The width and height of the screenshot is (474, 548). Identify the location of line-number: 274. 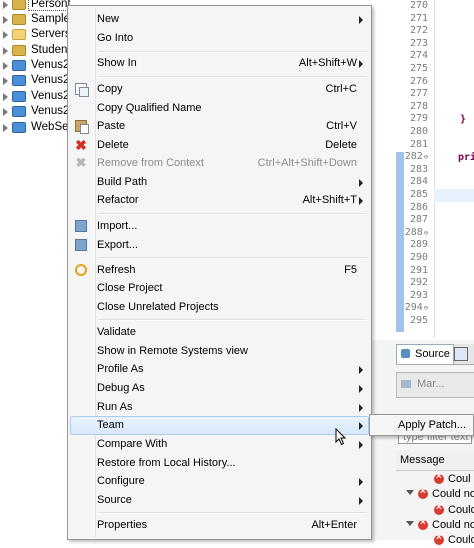
(418, 56).